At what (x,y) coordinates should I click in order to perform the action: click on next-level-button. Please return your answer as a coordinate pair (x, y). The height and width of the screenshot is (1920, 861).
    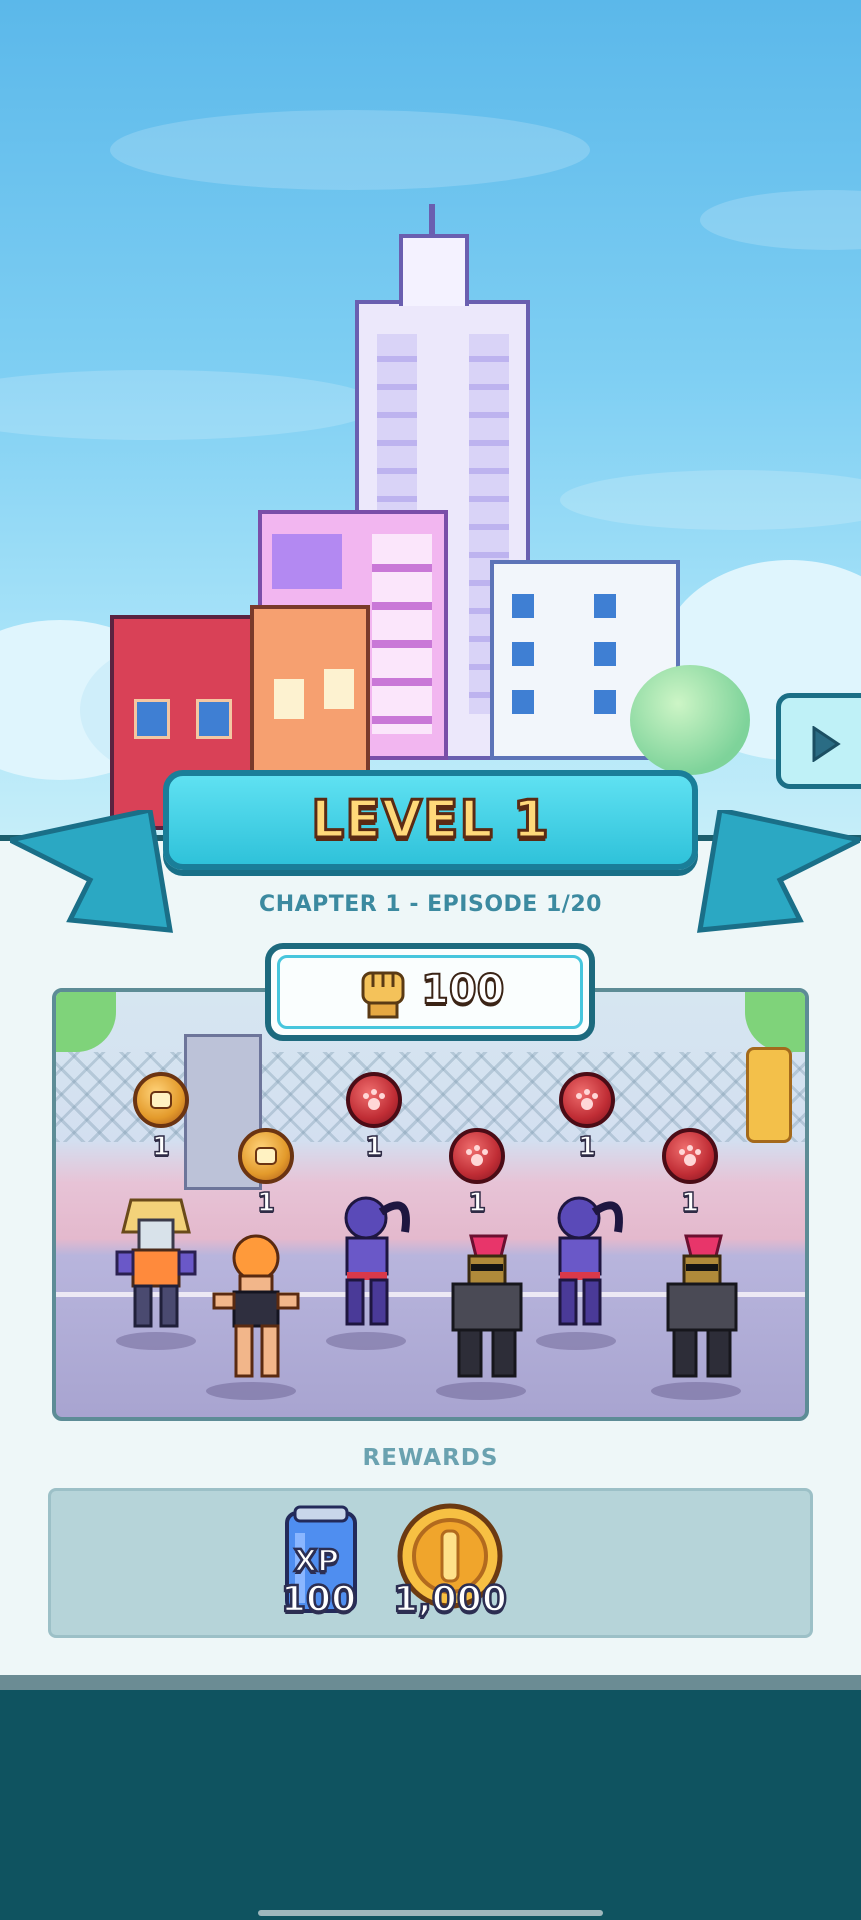
    Looking at the image, I should click on (818, 741).